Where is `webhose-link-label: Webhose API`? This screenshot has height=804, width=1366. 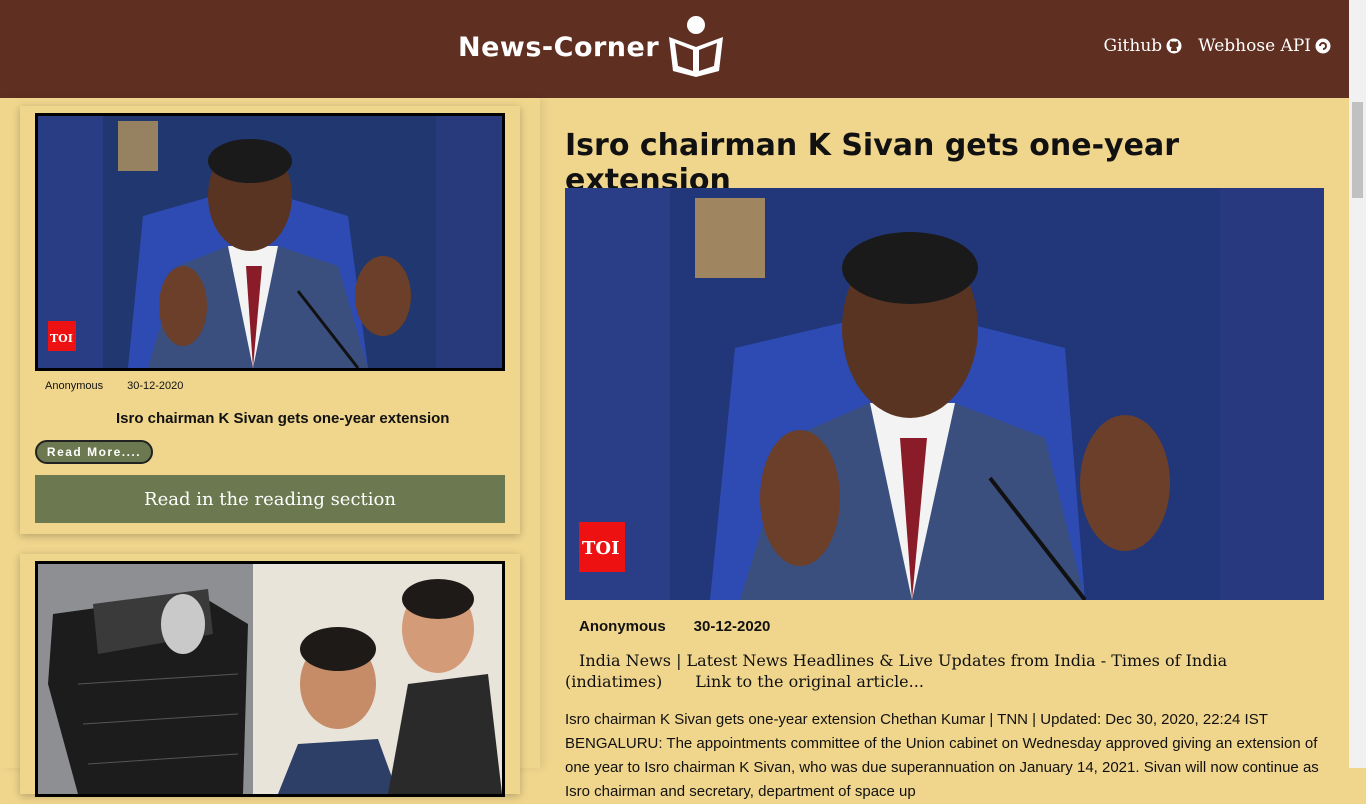 webhose-link-label: Webhose API is located at coordinates (1254, 46).